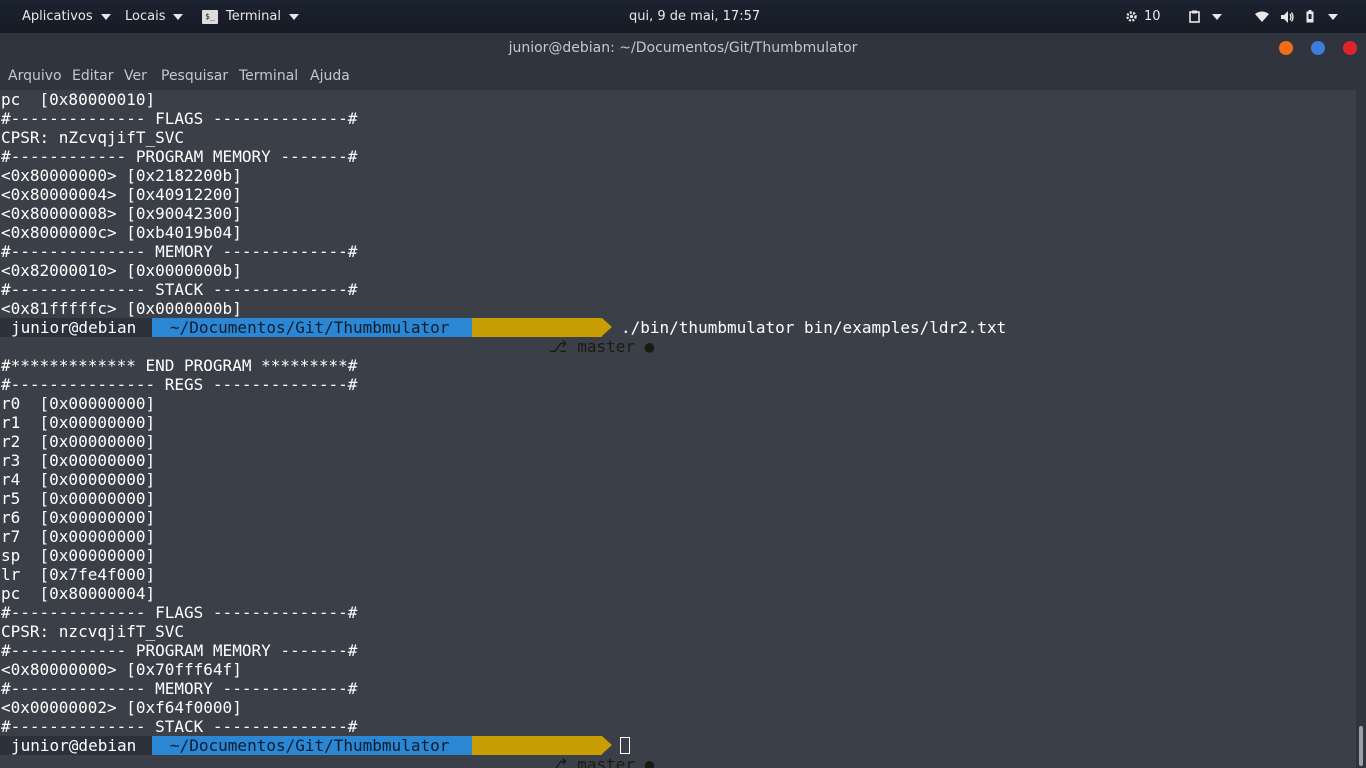 The image size is (1366, 768). What do you see at coordinates (814, 327) in the screenshot?
I see `command-text: ./bin/thumbmulator bin/examples/ldr2.txt` at bounding box center [814, 327].